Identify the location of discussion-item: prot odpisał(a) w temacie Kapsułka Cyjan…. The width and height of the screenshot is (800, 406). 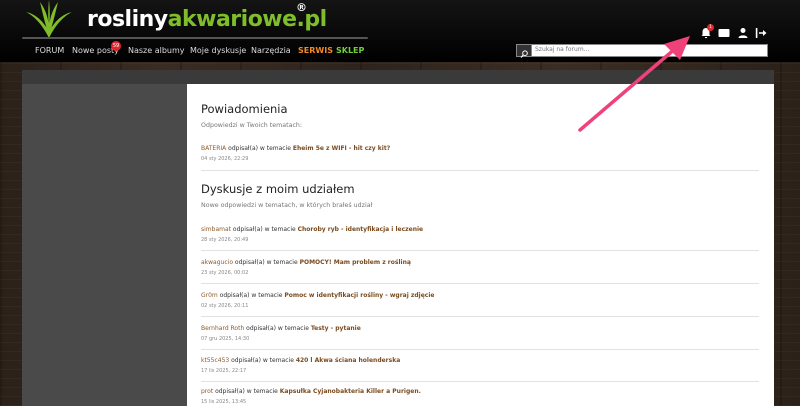
(480, 396).